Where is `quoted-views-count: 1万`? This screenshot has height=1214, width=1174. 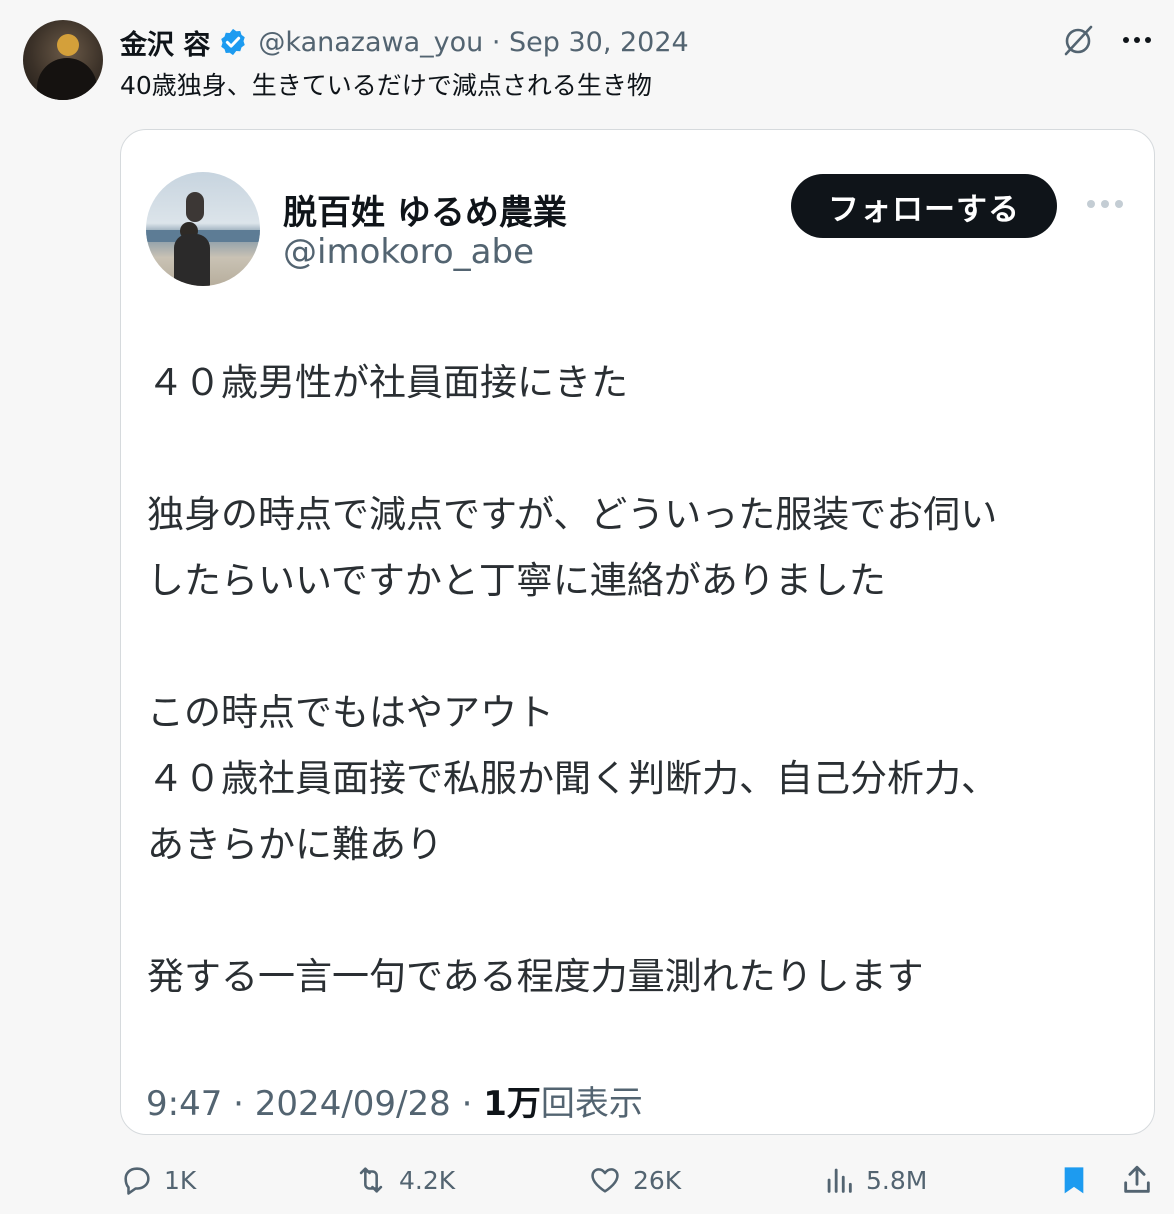
quoted-views-count: 1万 is located at coordinates (512, 1104).